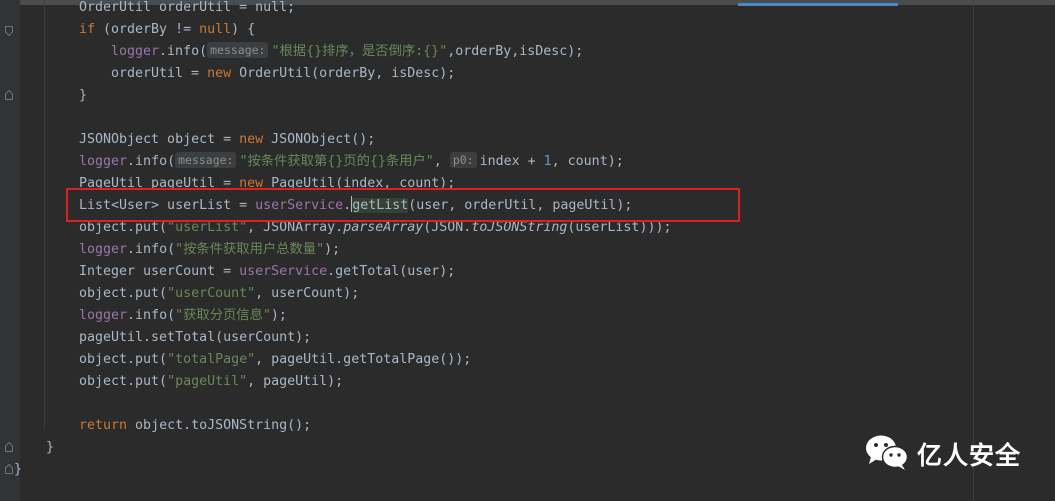 The width and height of the screenshot is (1055, 501). I want to click on code-line: object.put("pageUtil", pageUtil);, so click(211, 382).